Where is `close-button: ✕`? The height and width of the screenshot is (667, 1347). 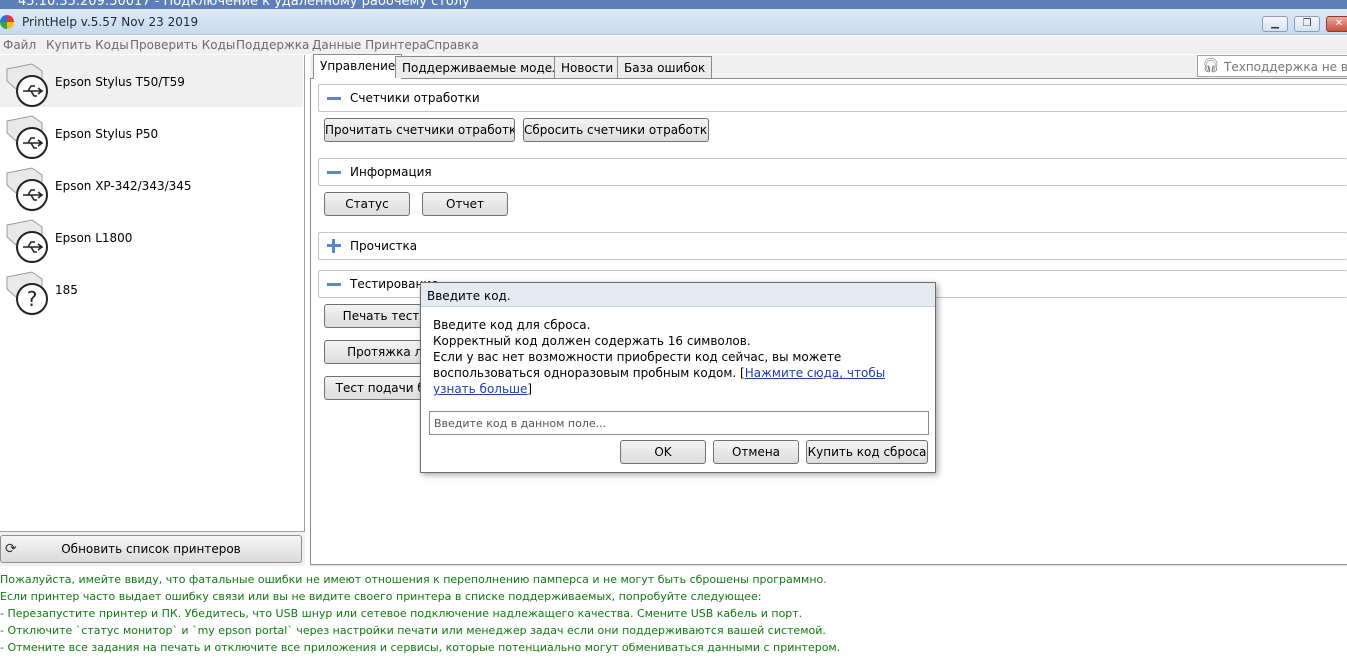
close-button: ✕ is located at coordinates (1336, 24).